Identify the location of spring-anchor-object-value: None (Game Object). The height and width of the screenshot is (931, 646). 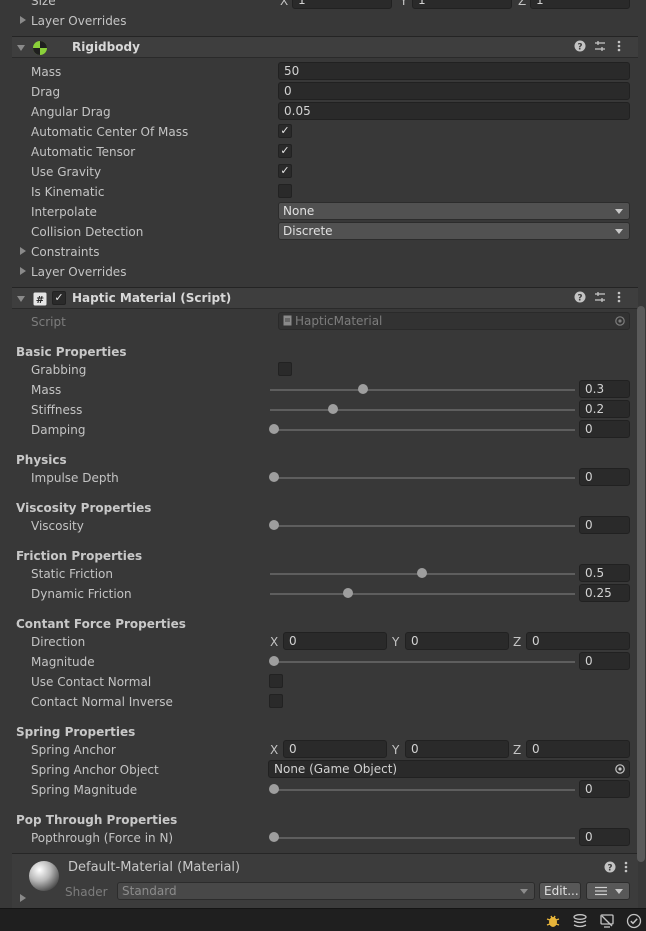
(336, 769).